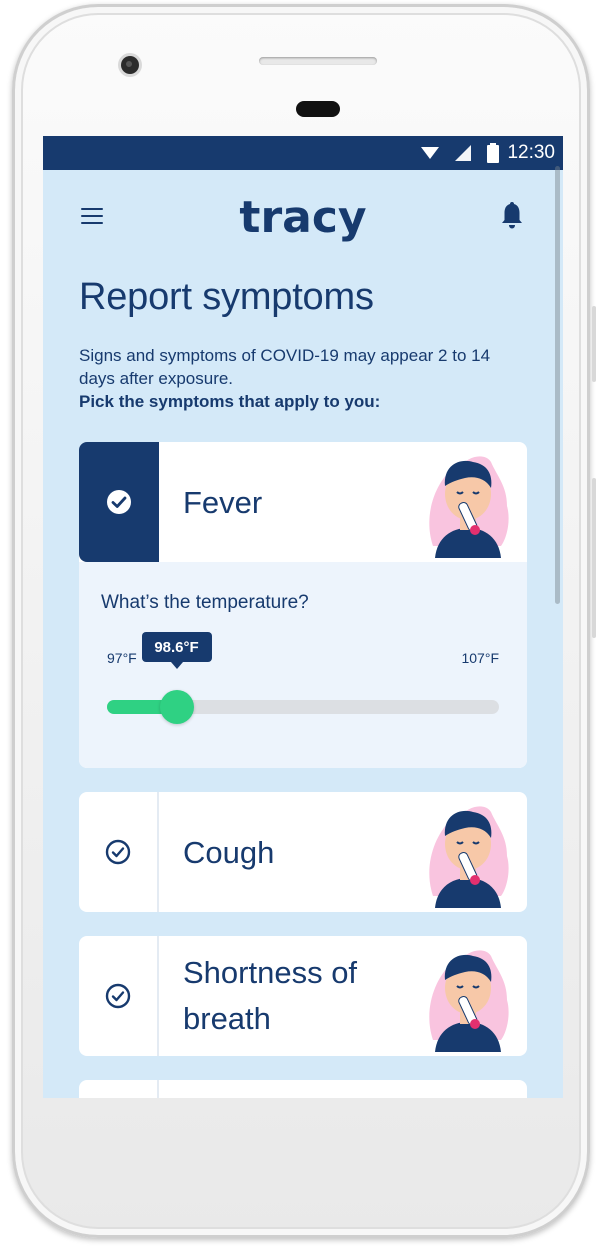 The height and width of the screenshot is (1246, 603). I want to click on cough-avatar, so click(469, 857).